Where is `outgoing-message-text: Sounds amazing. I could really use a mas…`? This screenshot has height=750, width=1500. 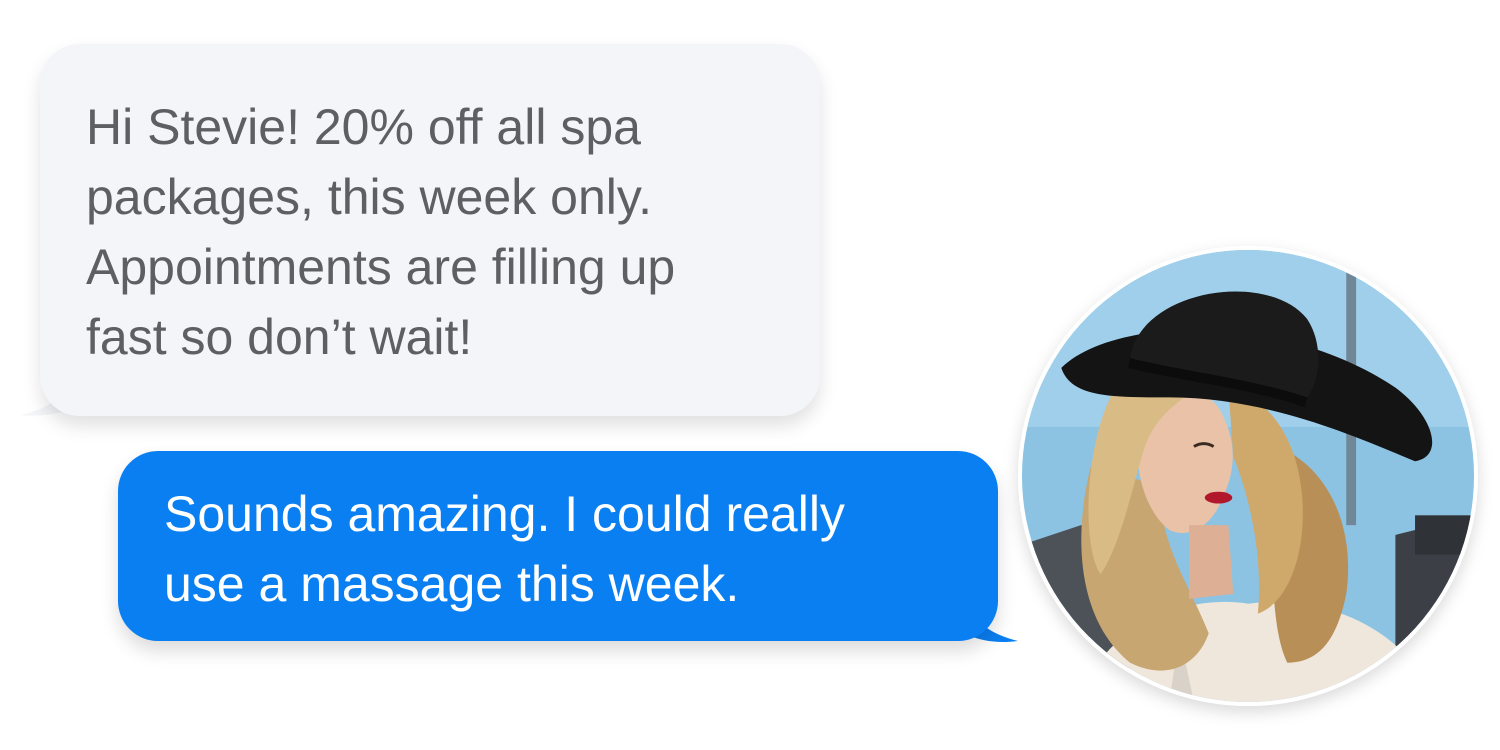 outgoing-message-text: Sounds amazing. I could really use a mas… is located at coordinates (504, 549).